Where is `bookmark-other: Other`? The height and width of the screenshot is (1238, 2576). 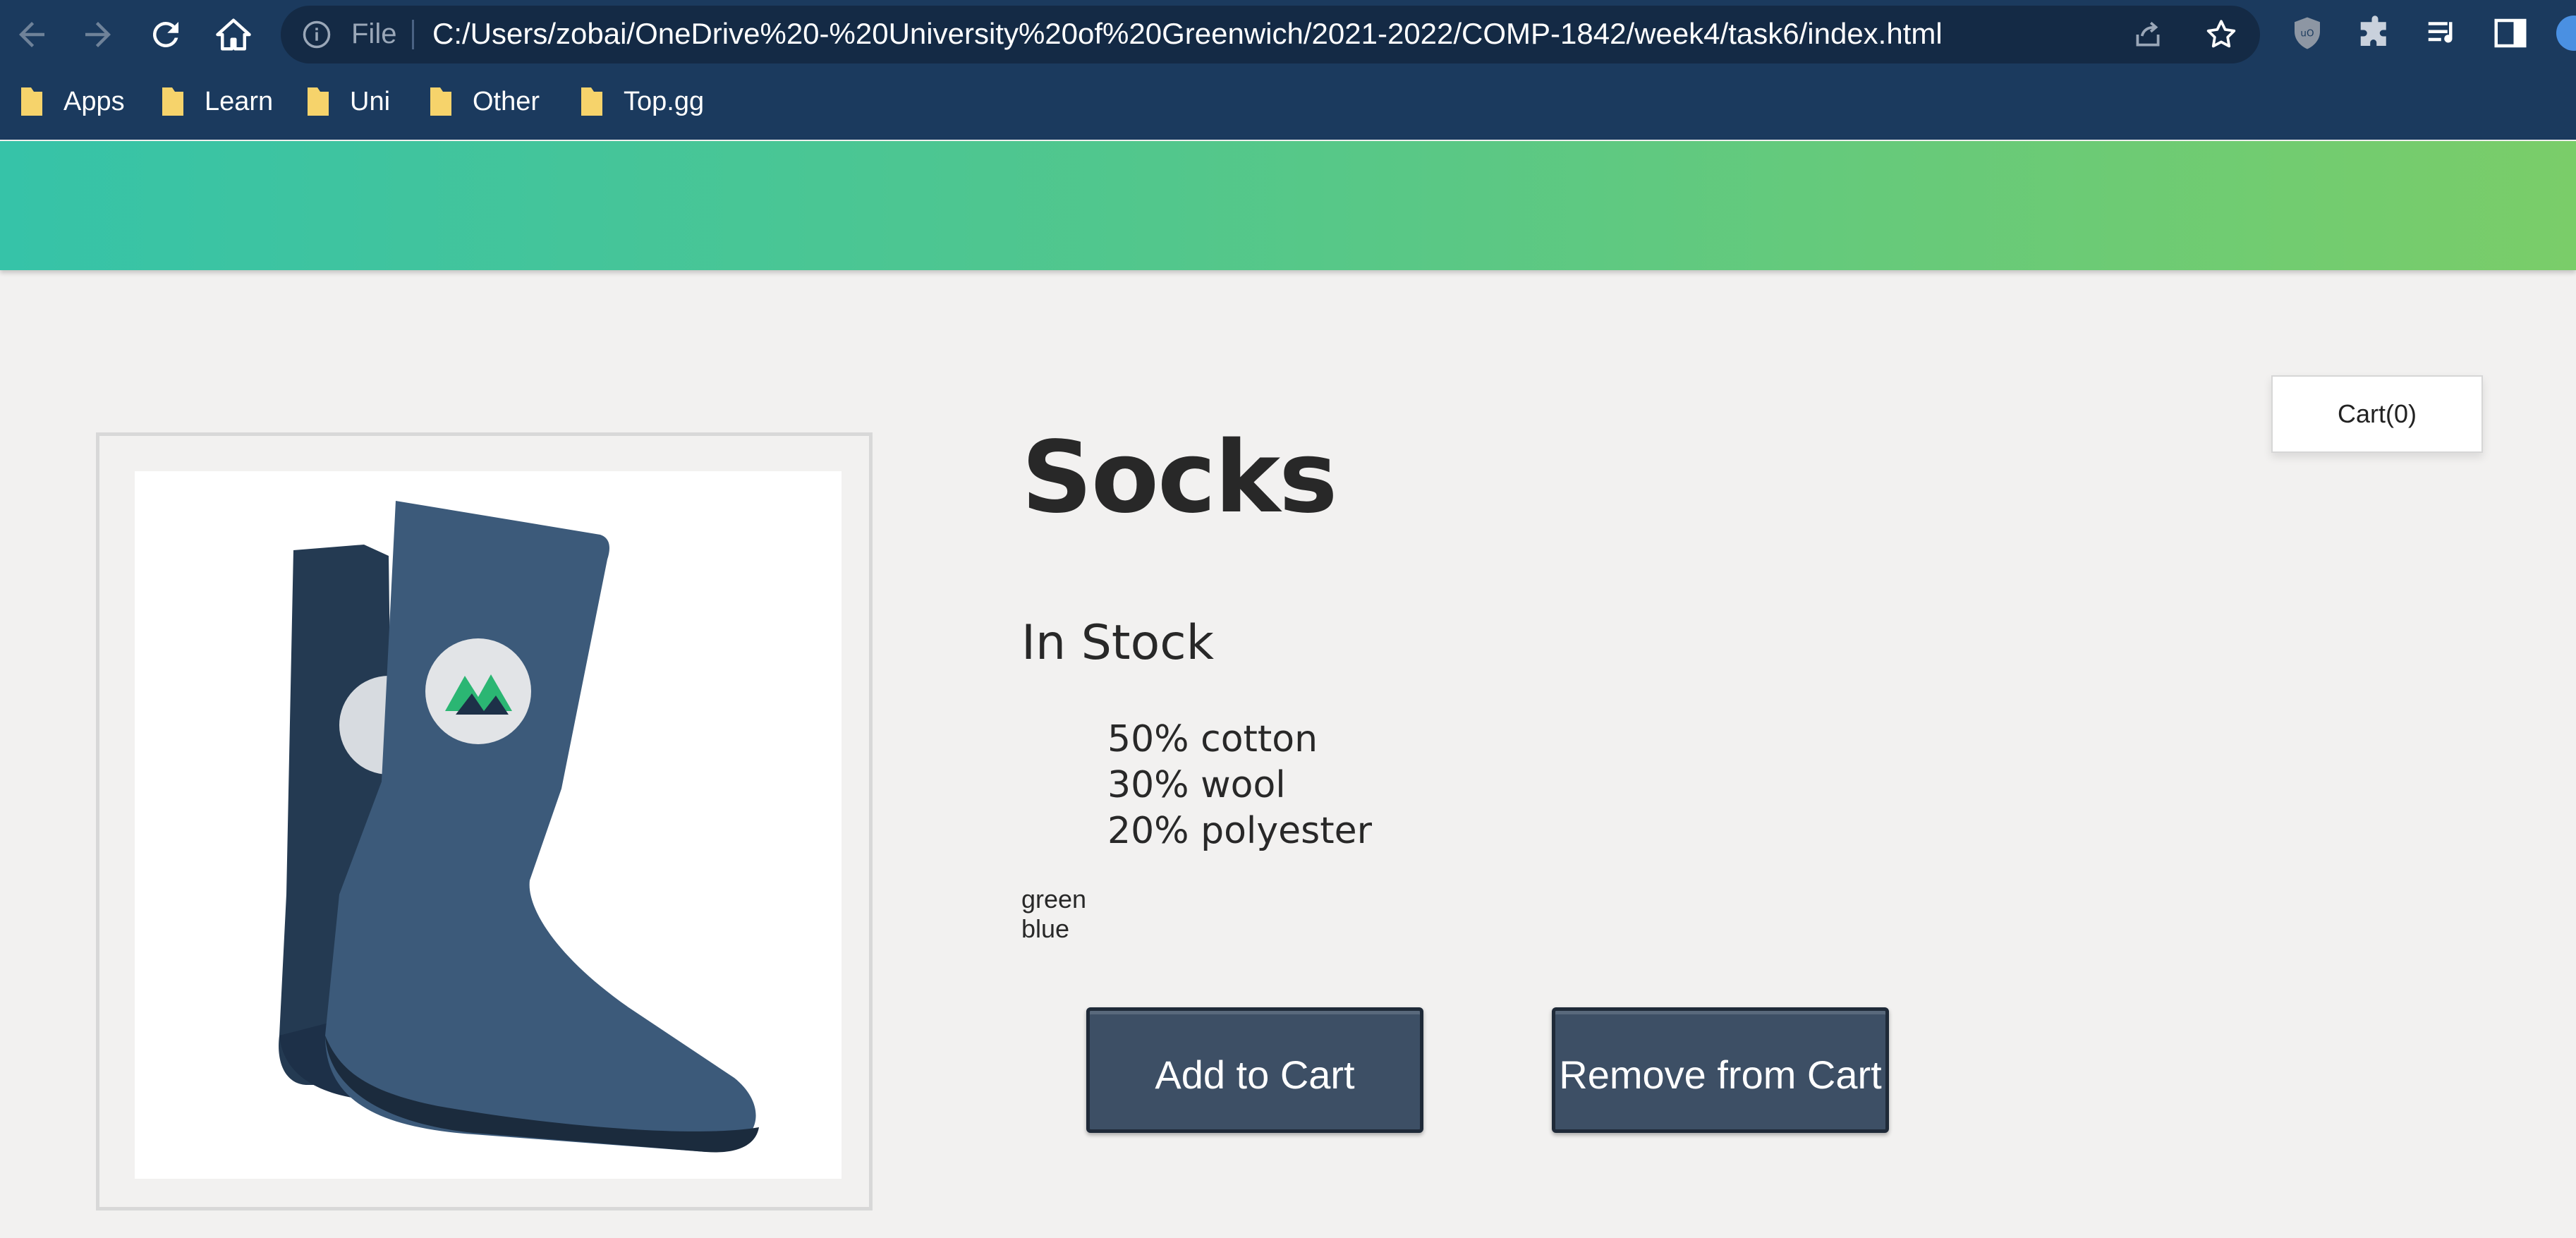 bookmark-other: Other is located at coordinates (485, 102).